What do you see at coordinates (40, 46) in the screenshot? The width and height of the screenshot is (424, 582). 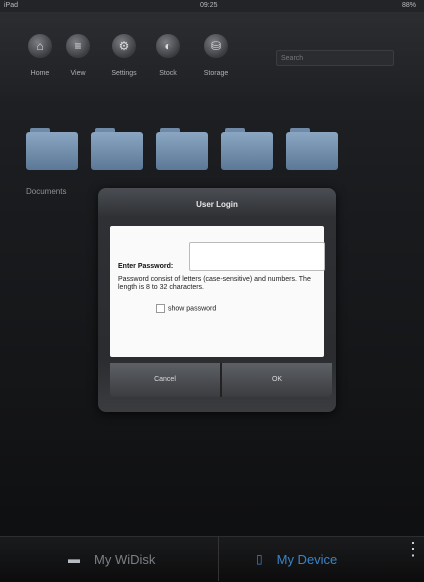 I see `home-icon: ⌂` at bounding box center [40, 46].